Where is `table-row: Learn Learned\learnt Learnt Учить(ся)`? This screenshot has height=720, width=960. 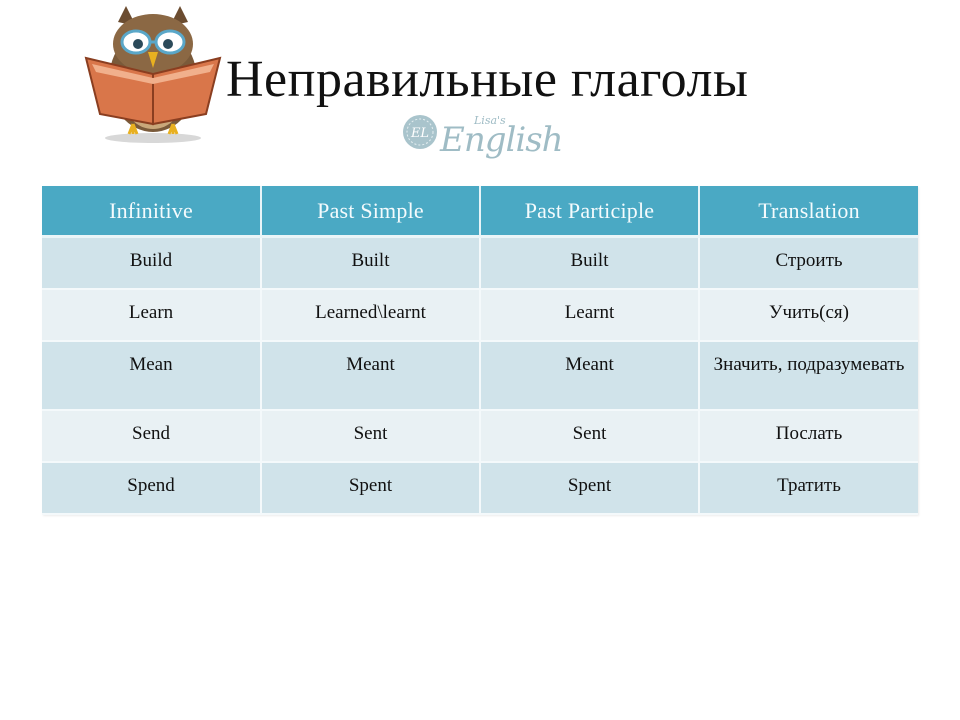 table-row: Learn Learned\learnt Learnt Учить(ся) is located at coordinates (480, 315).